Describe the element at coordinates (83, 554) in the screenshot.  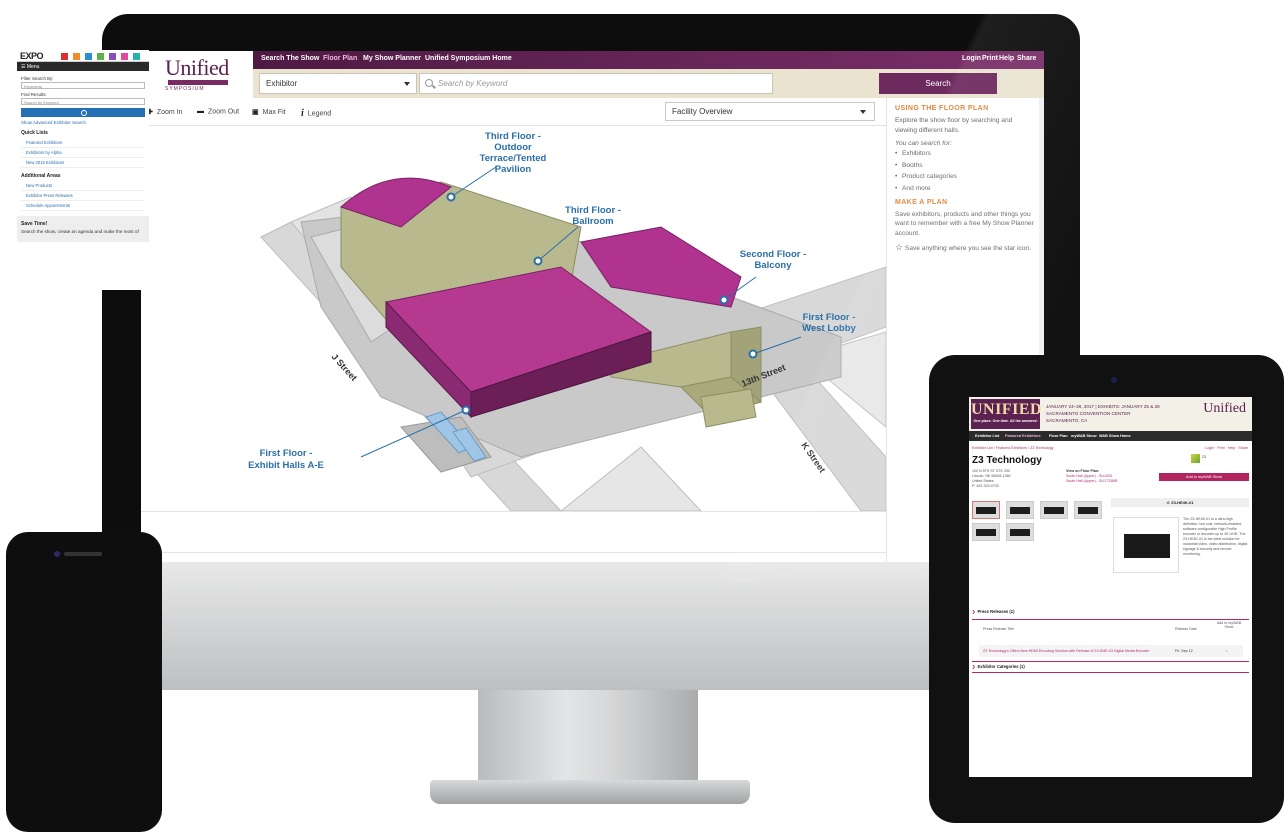
I see `phone-speaker` at that location.